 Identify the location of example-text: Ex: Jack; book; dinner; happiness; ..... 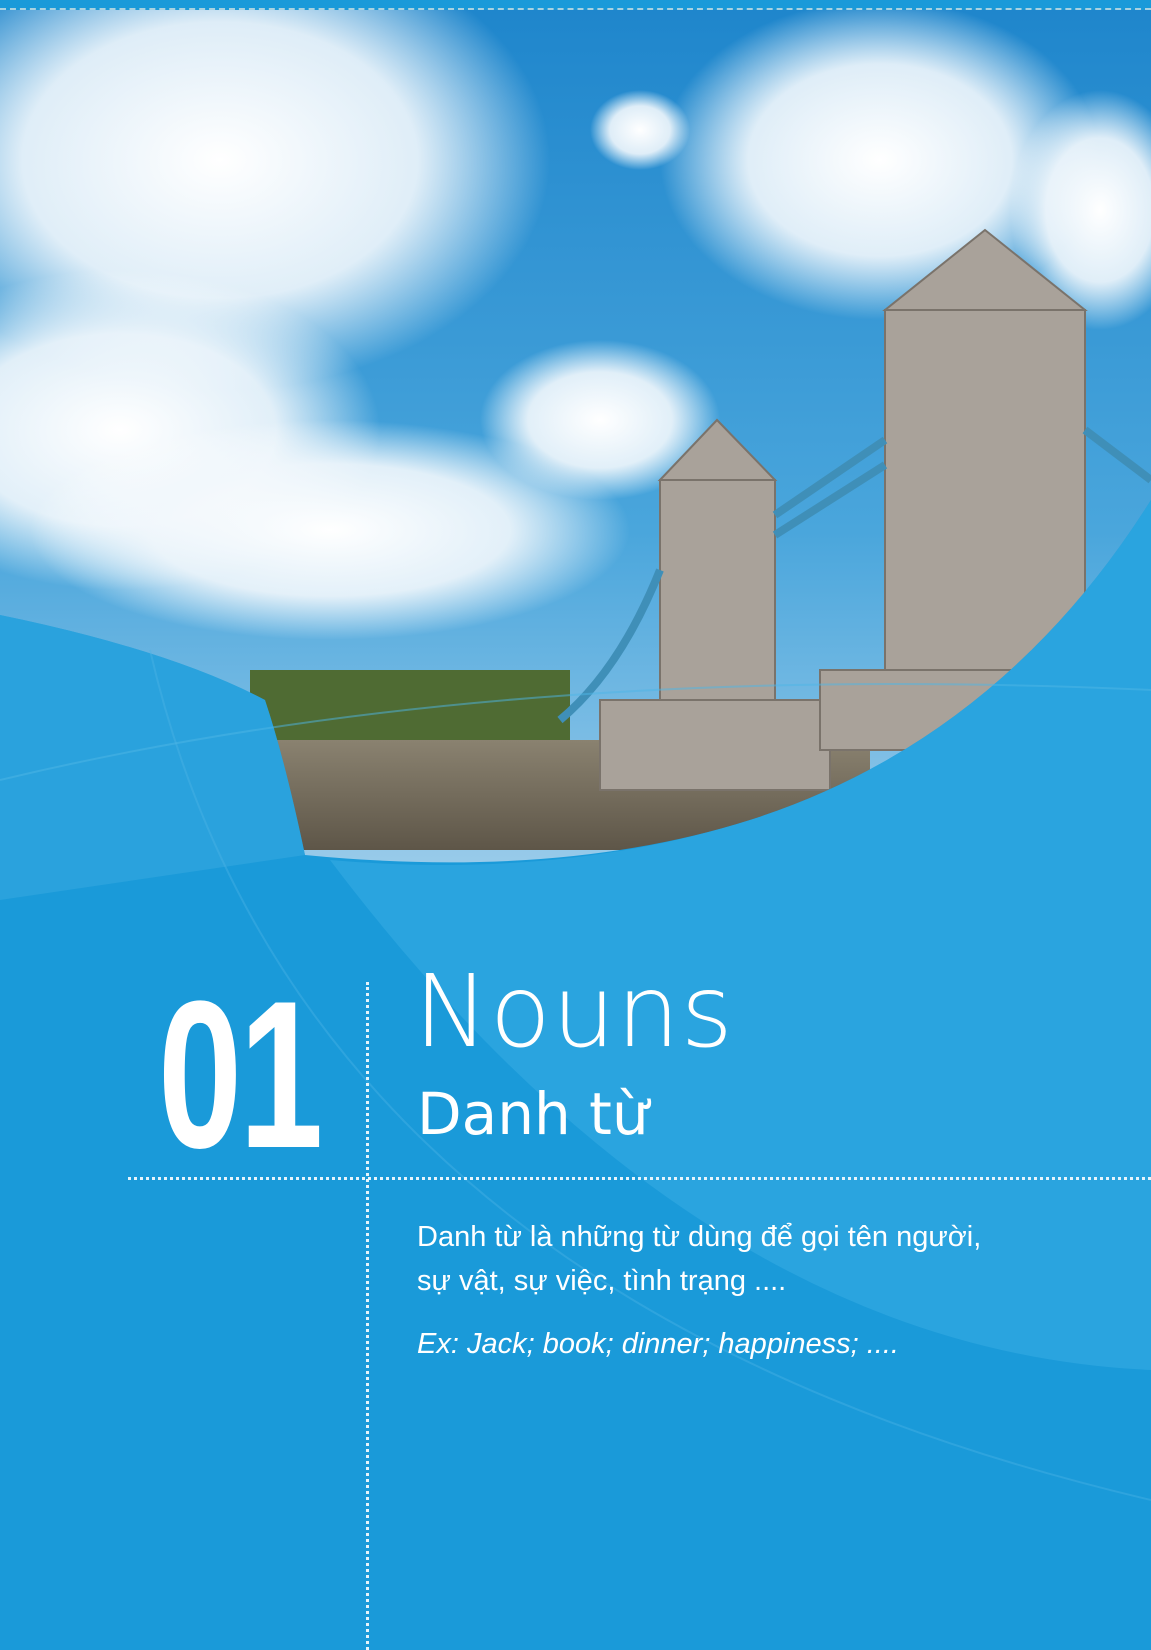
(658, 1344).